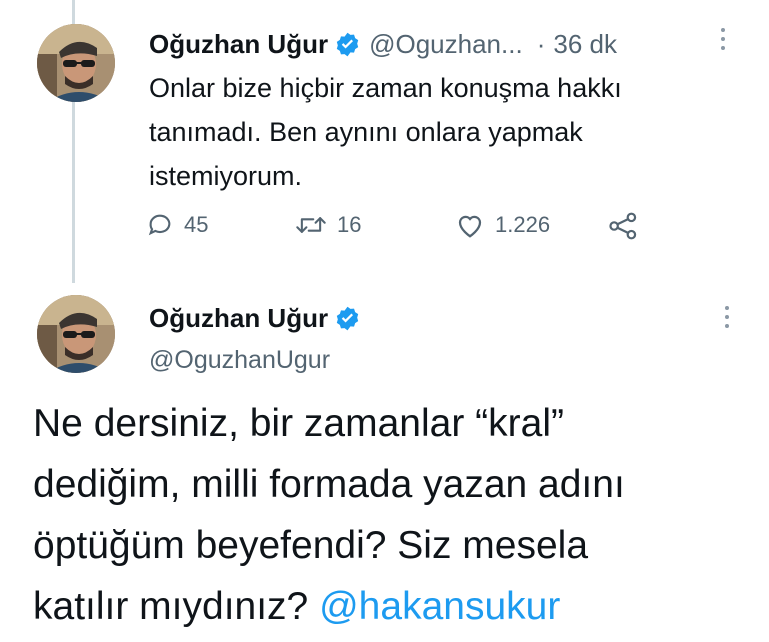  Describe the element at coordinates (239, 360) in the screenshot. I see `author-handle: @OguzhanUgur` at that location.